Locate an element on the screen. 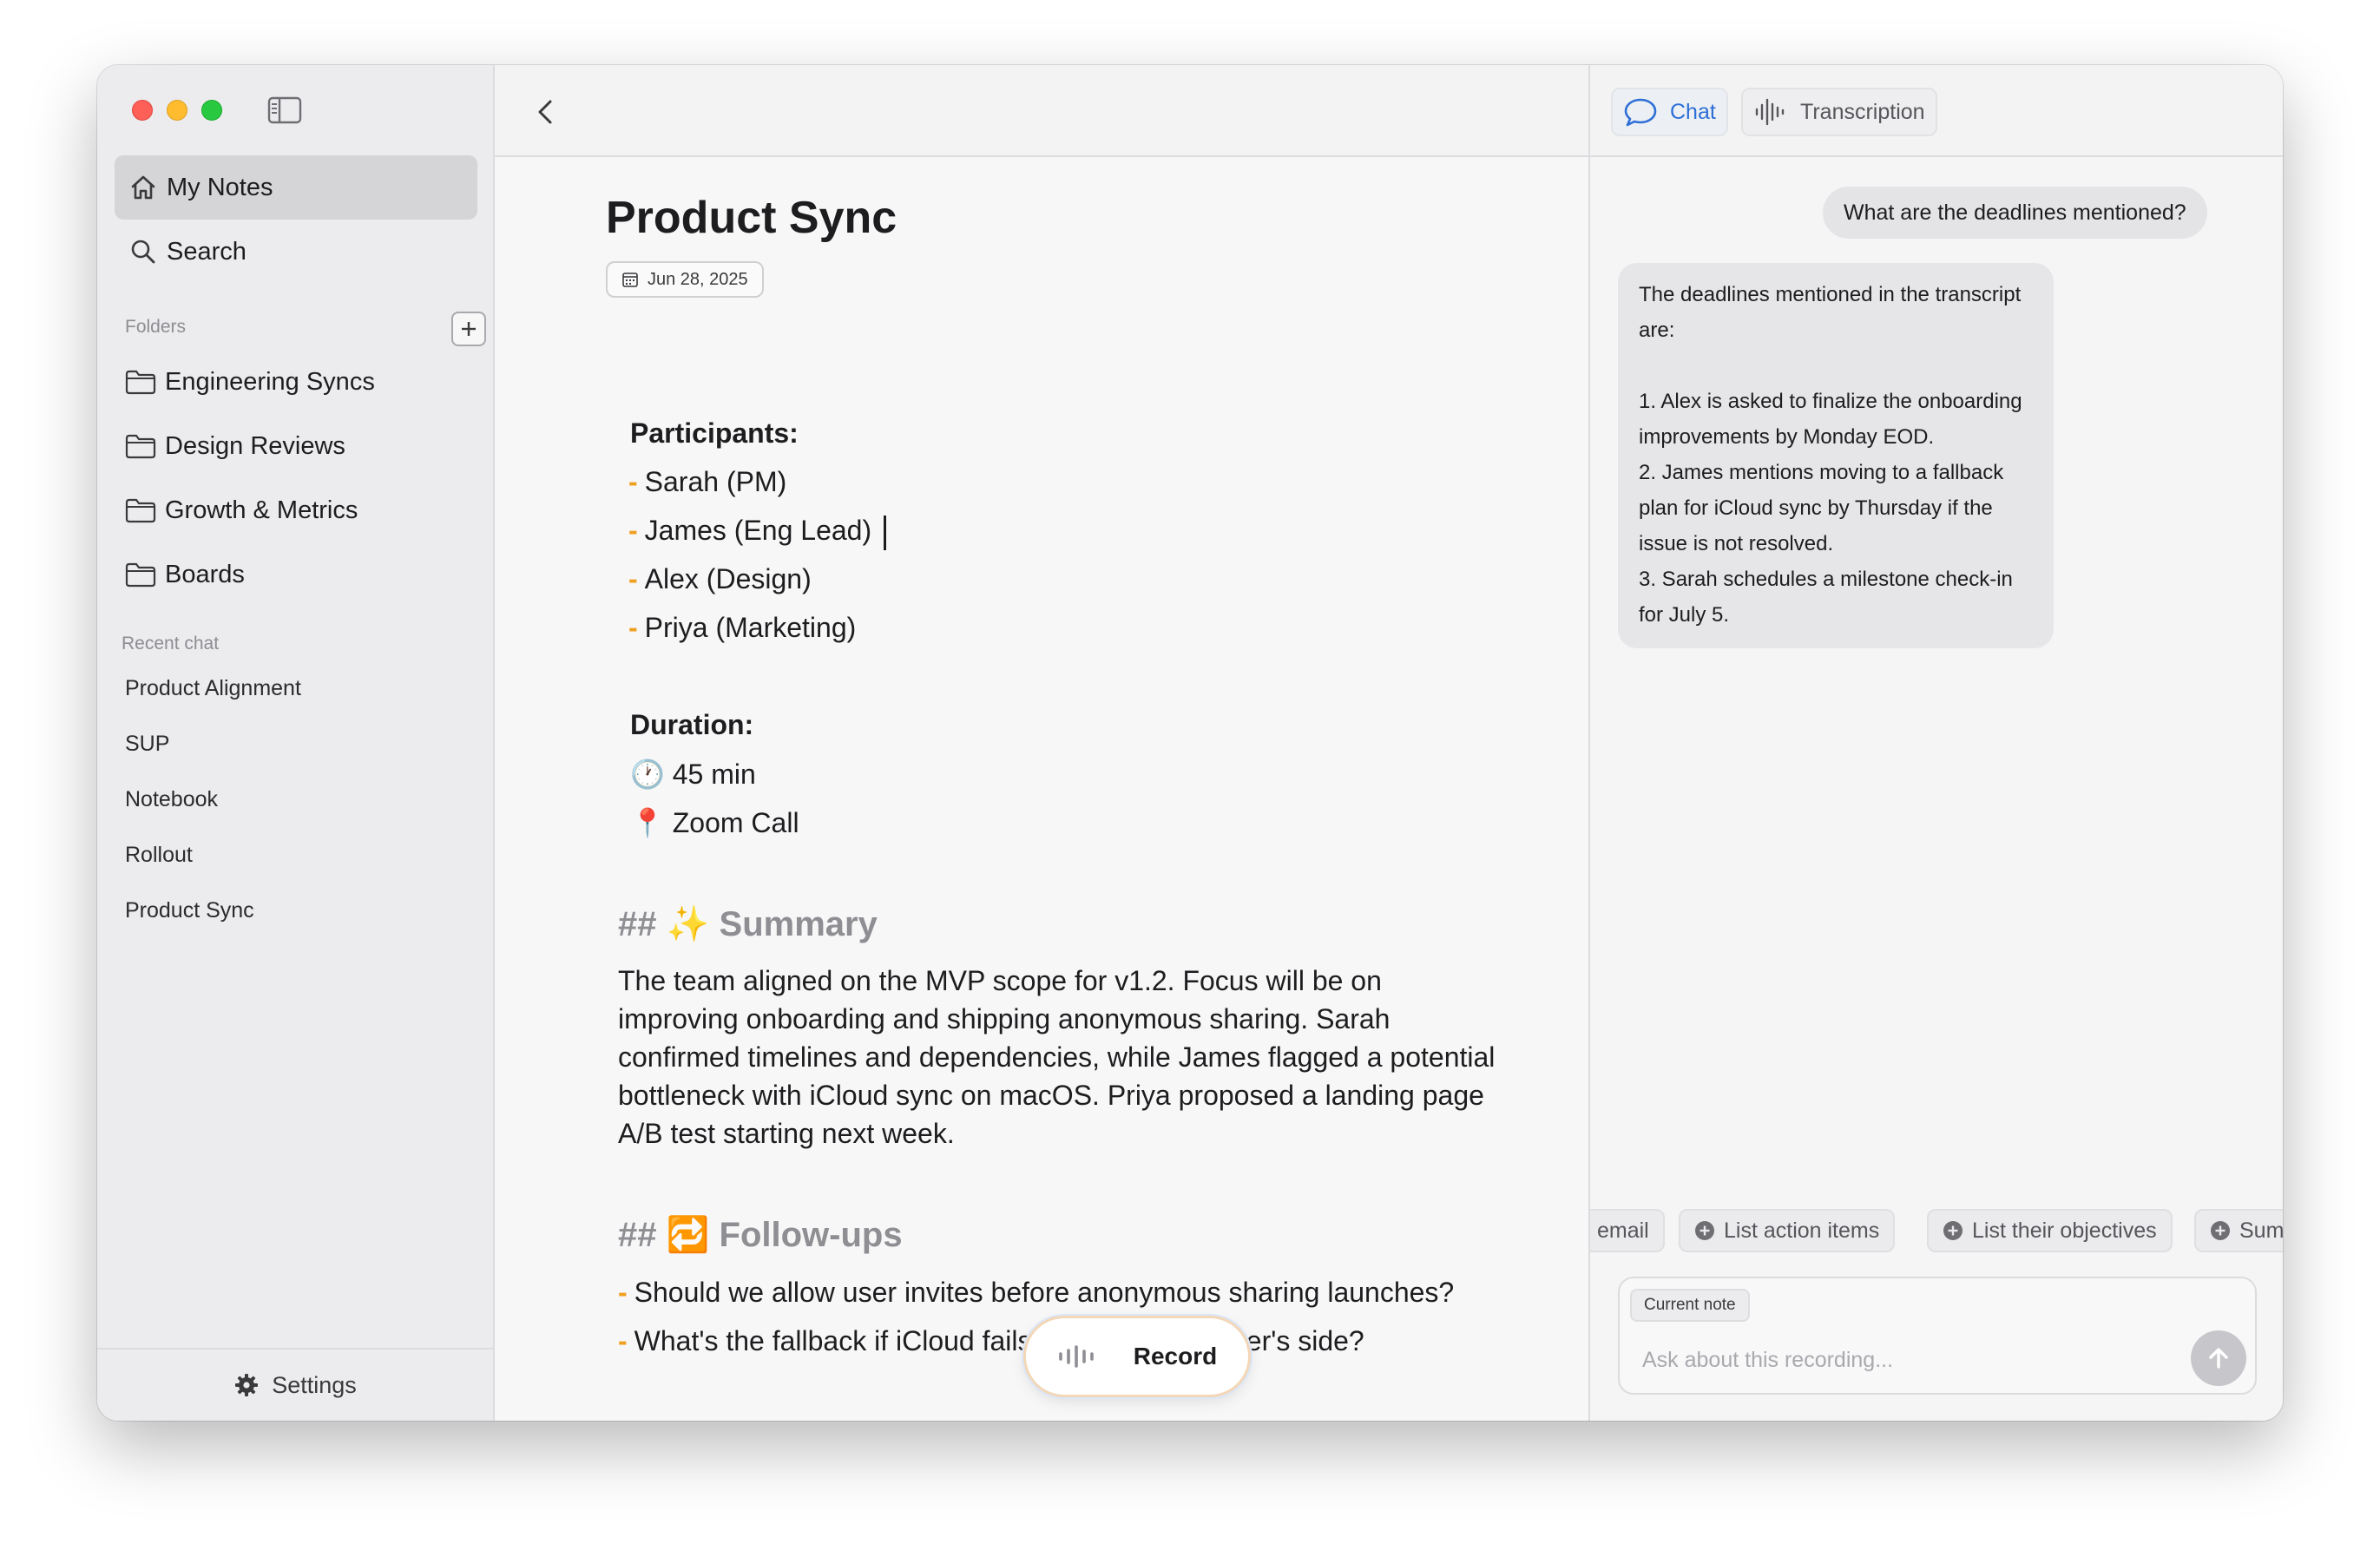 The width and height of the screenshot is (2380, 1550). folder-label: Engineering Syncs is located at coordinates (270, 381).